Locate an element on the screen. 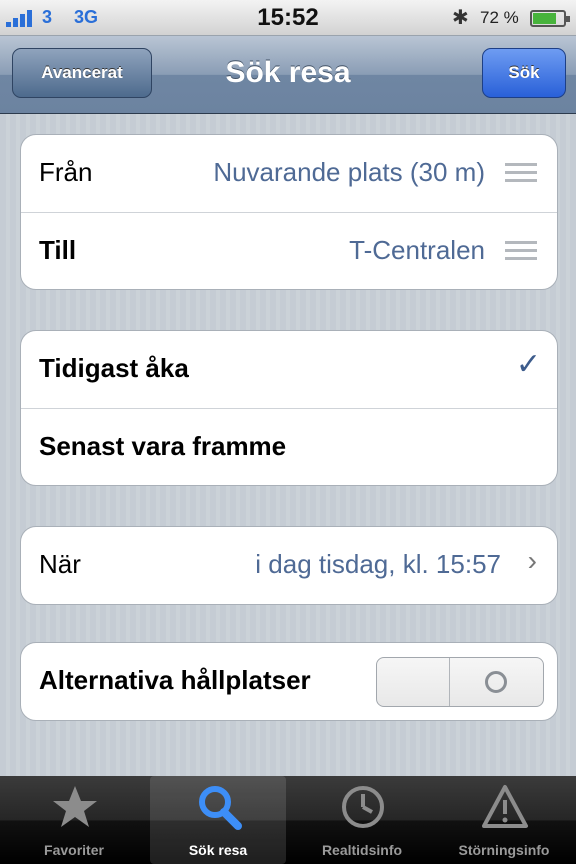 This screenshot has width=576, height=864. from-label: Från is located at coordinates (66, 172).